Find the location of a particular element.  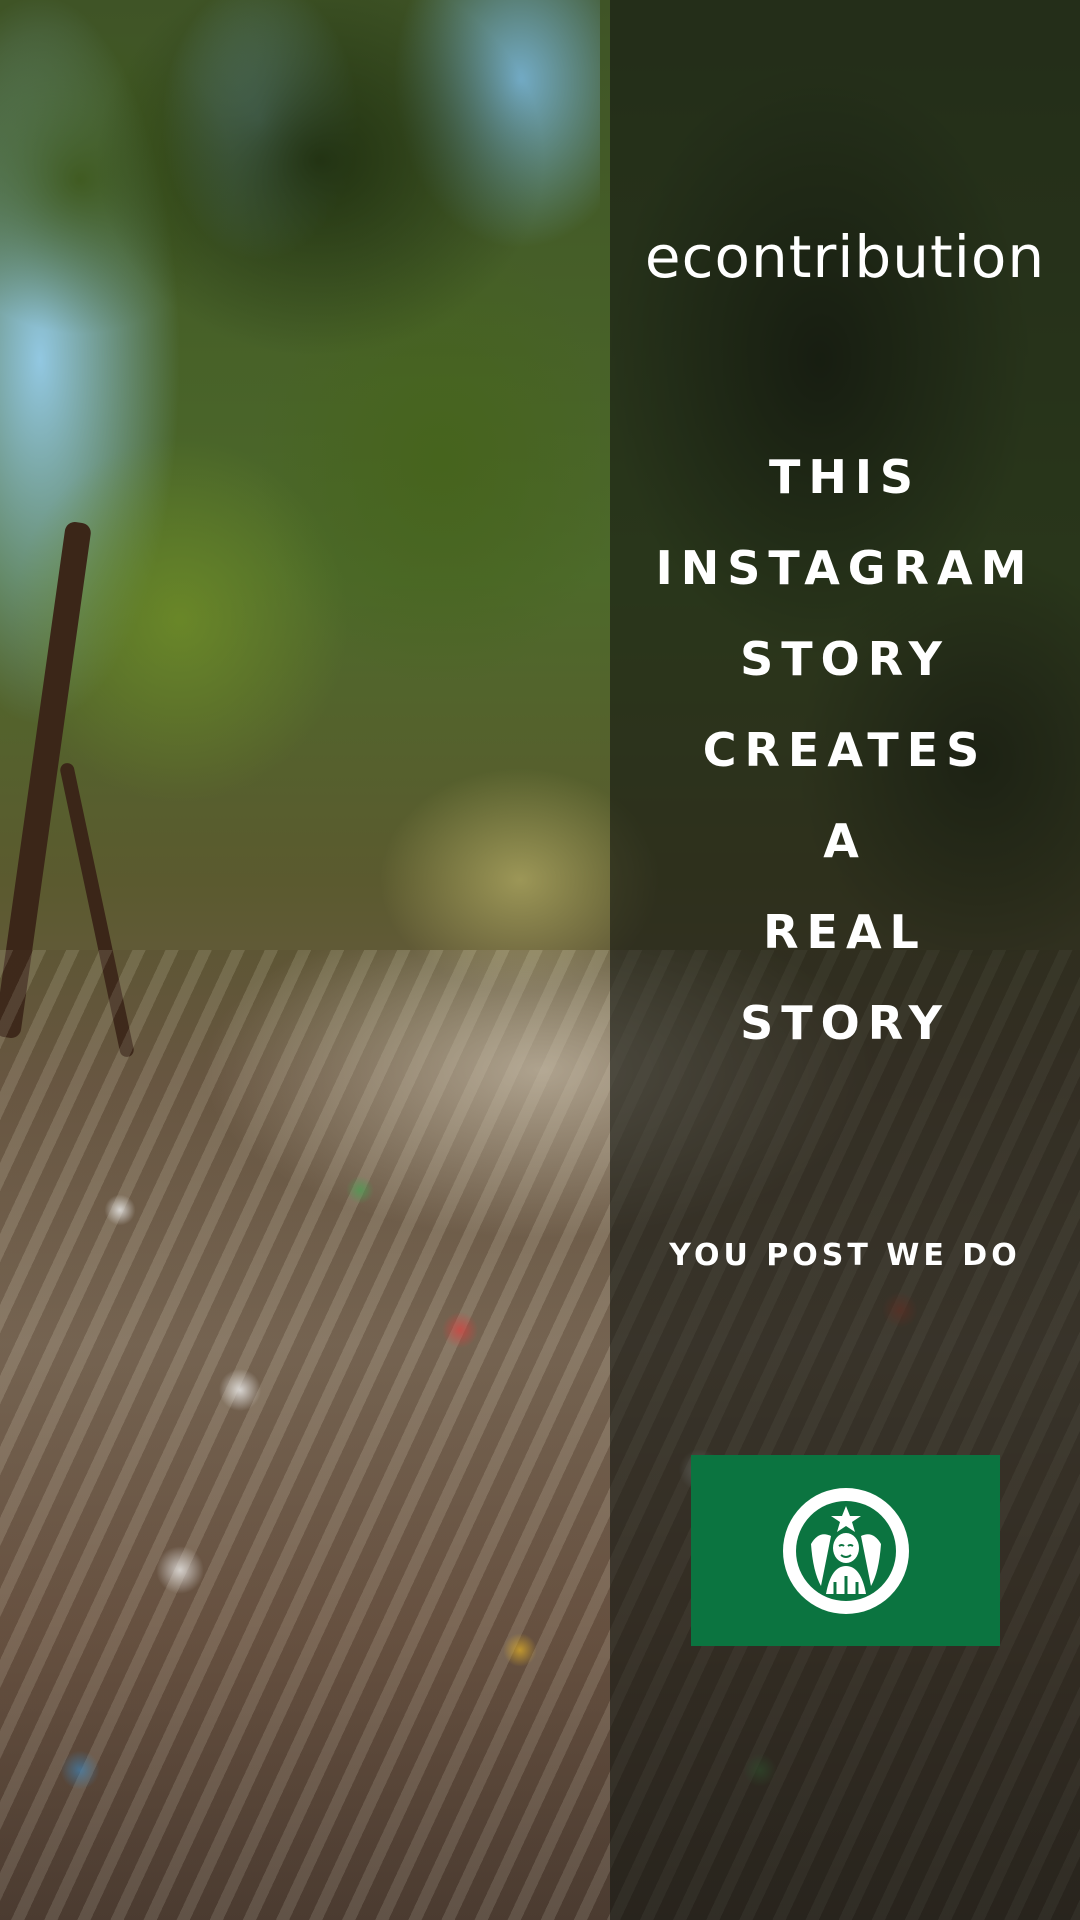

headline-line: REAL is located at coordinates (845, 932).